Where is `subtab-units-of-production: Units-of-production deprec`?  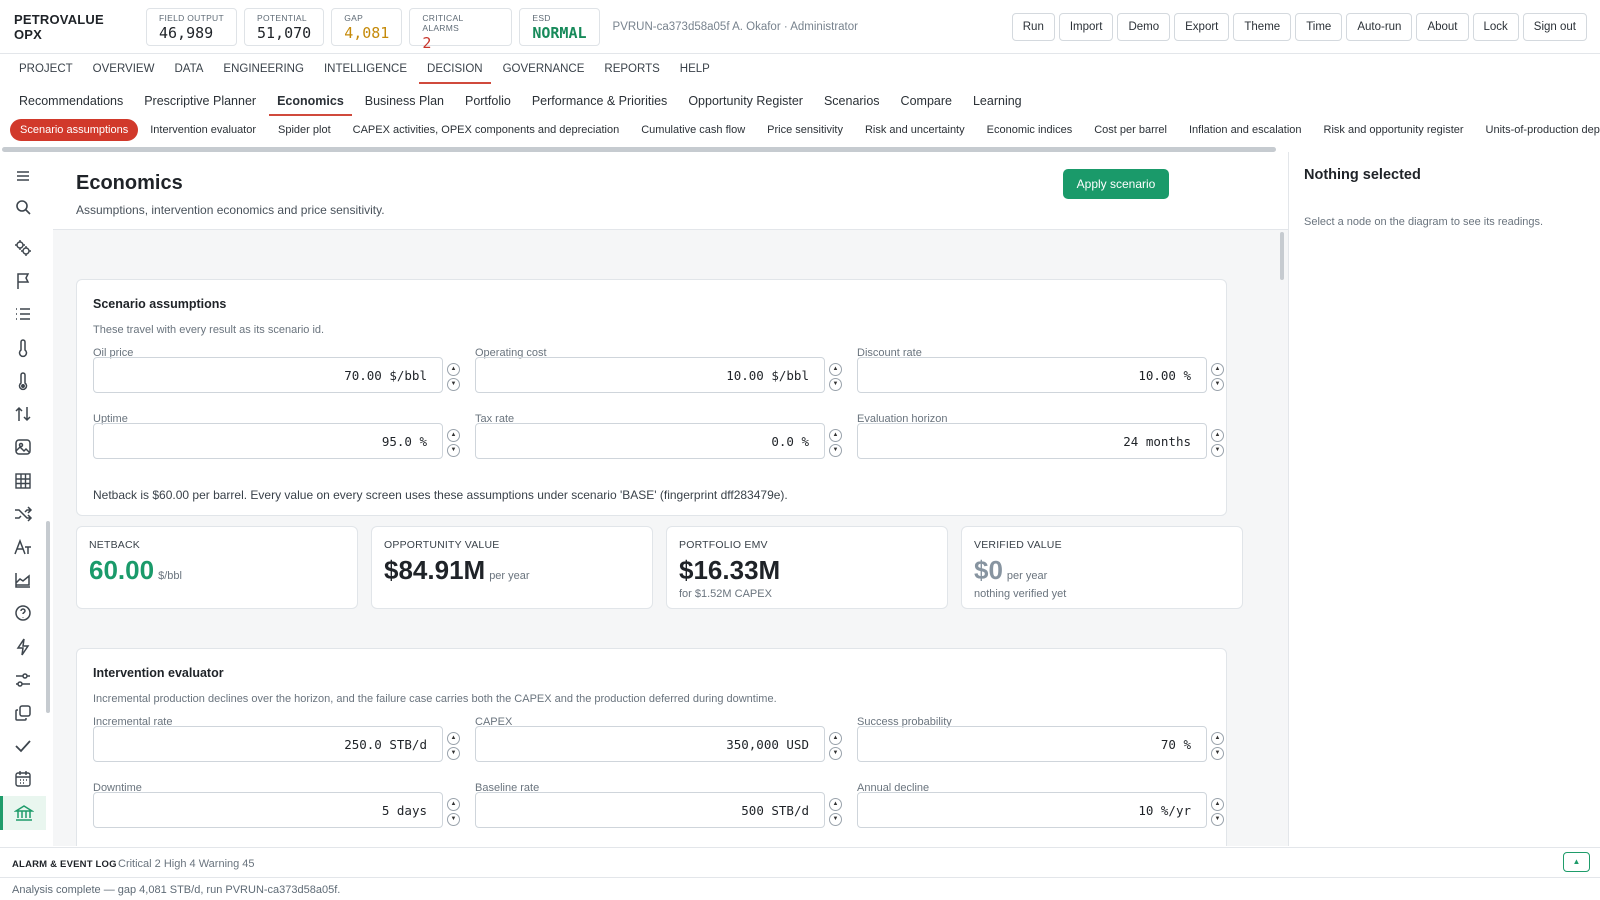
subtab-units-of-production: Units-of-production deprec is located at coordinates (1538, 130).